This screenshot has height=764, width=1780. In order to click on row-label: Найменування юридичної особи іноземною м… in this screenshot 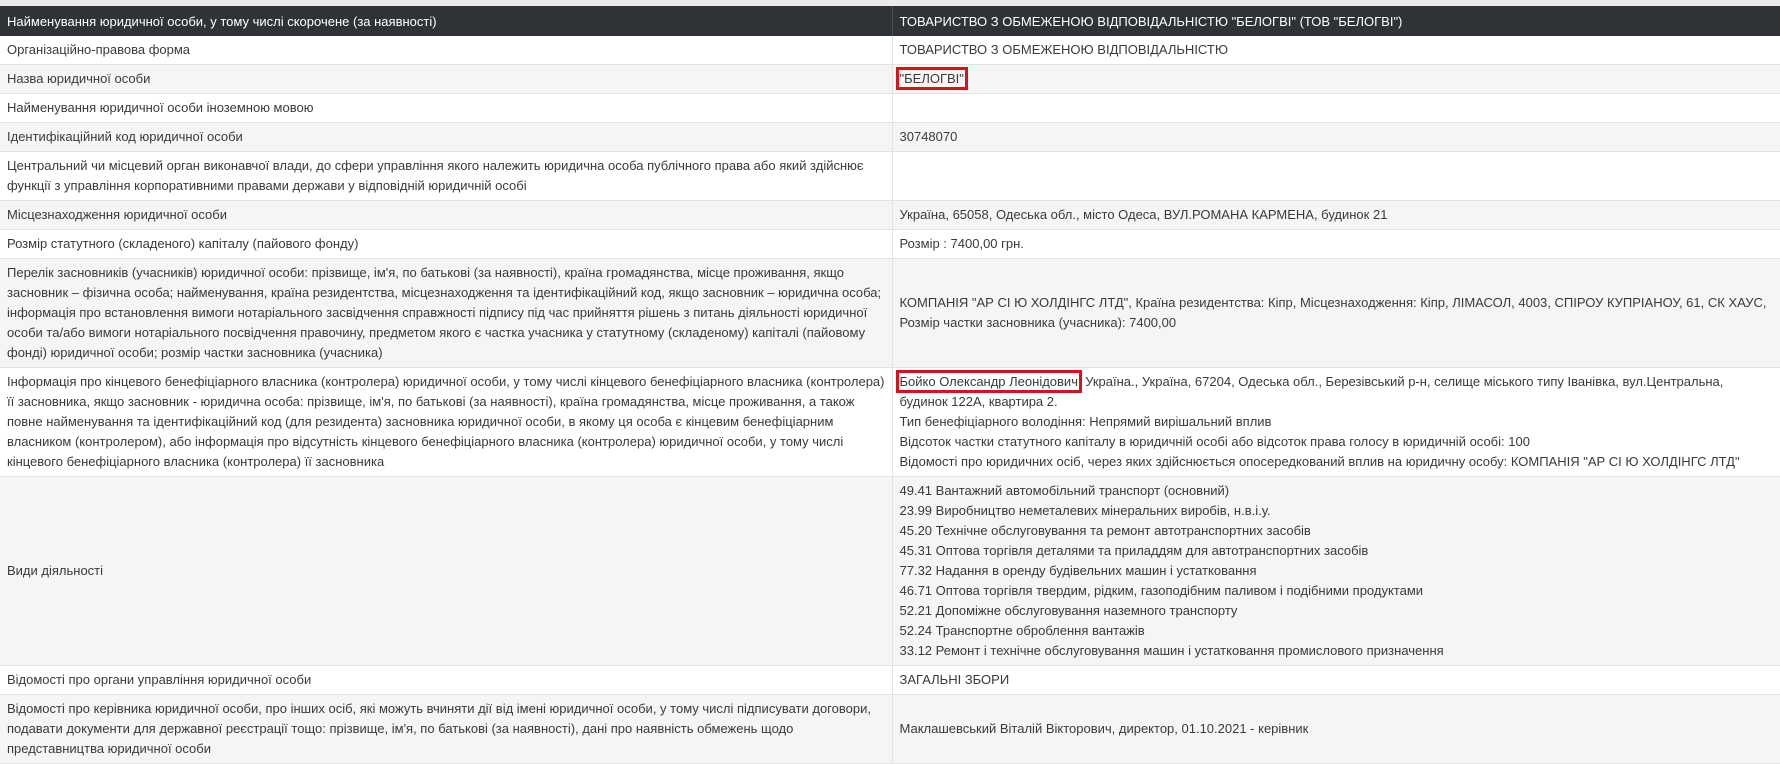, I will do `click(446, 108)`.